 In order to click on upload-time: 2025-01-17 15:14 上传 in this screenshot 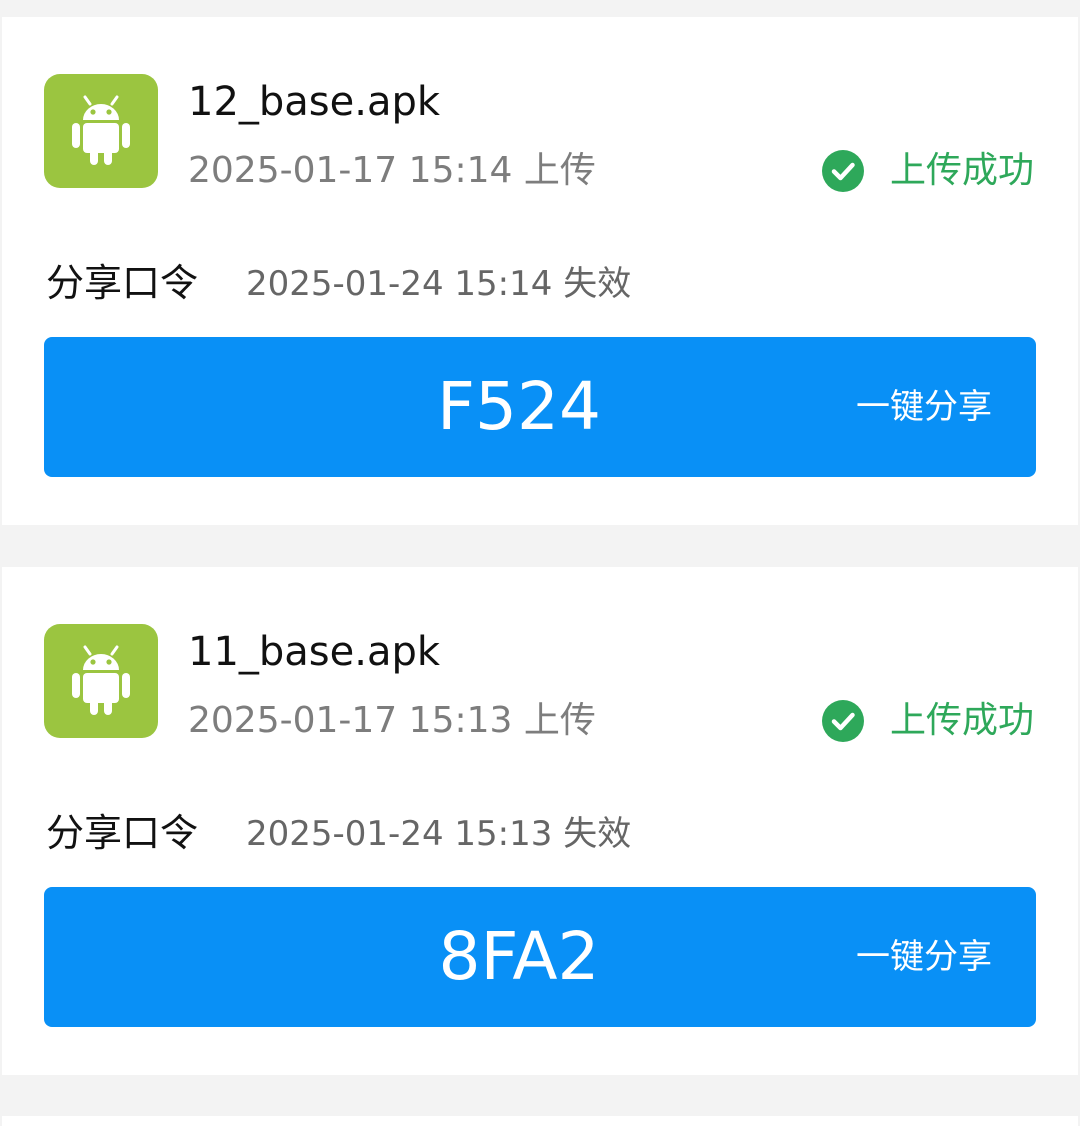, I will do `click(392, 170)`.